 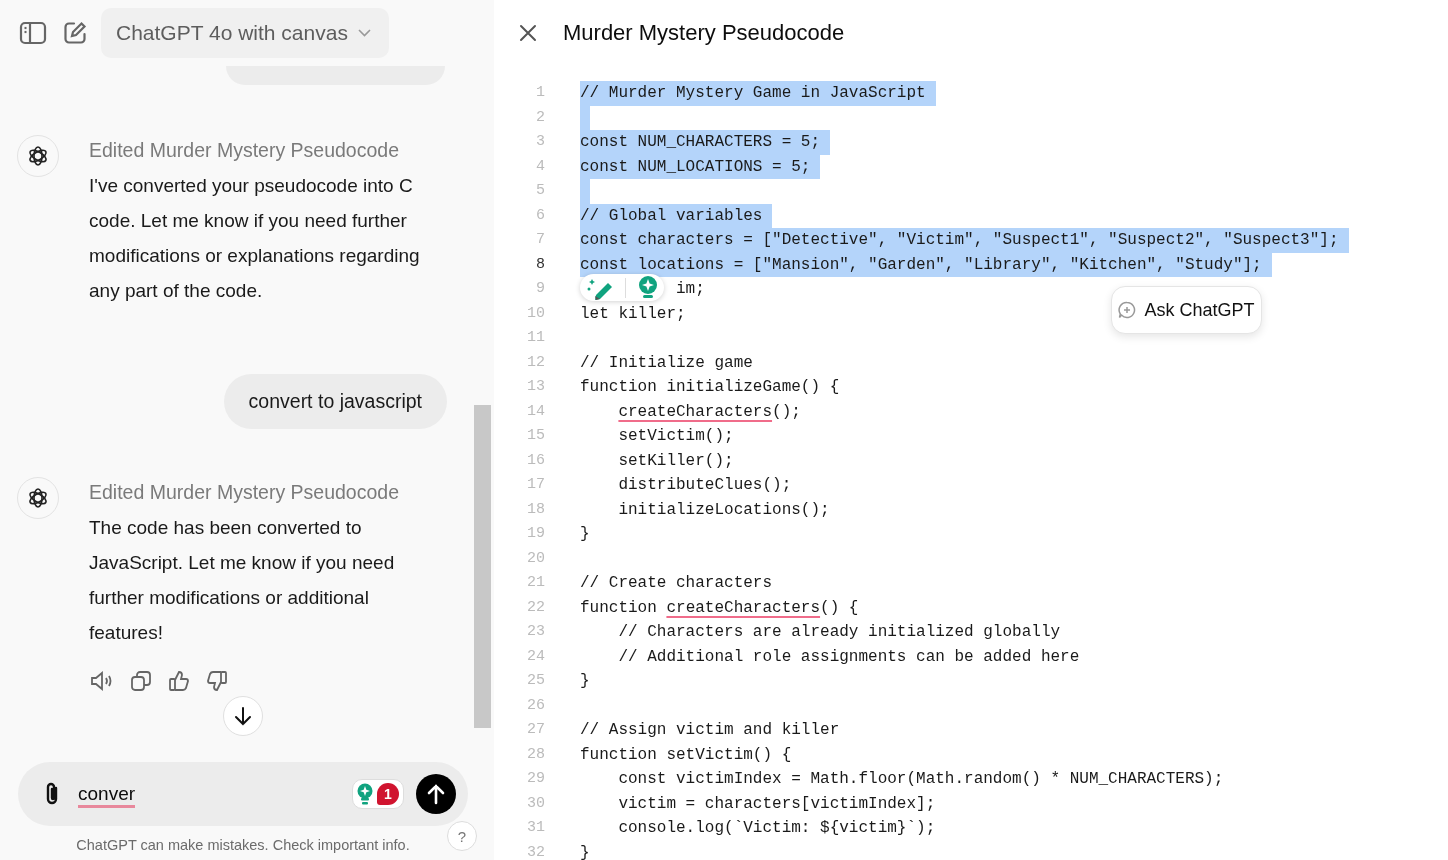 What do you see at coordinates (535, 656) in the screenshot?
I see `line-number: 24` at bounding box center [535, 656].